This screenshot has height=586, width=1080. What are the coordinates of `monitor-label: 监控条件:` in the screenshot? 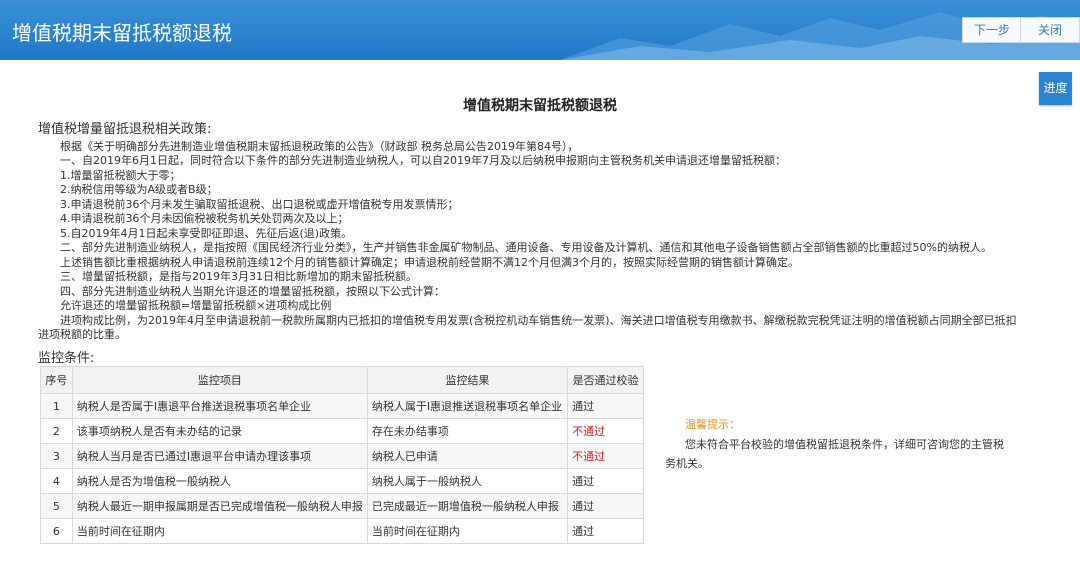 It's located at (66, 358).